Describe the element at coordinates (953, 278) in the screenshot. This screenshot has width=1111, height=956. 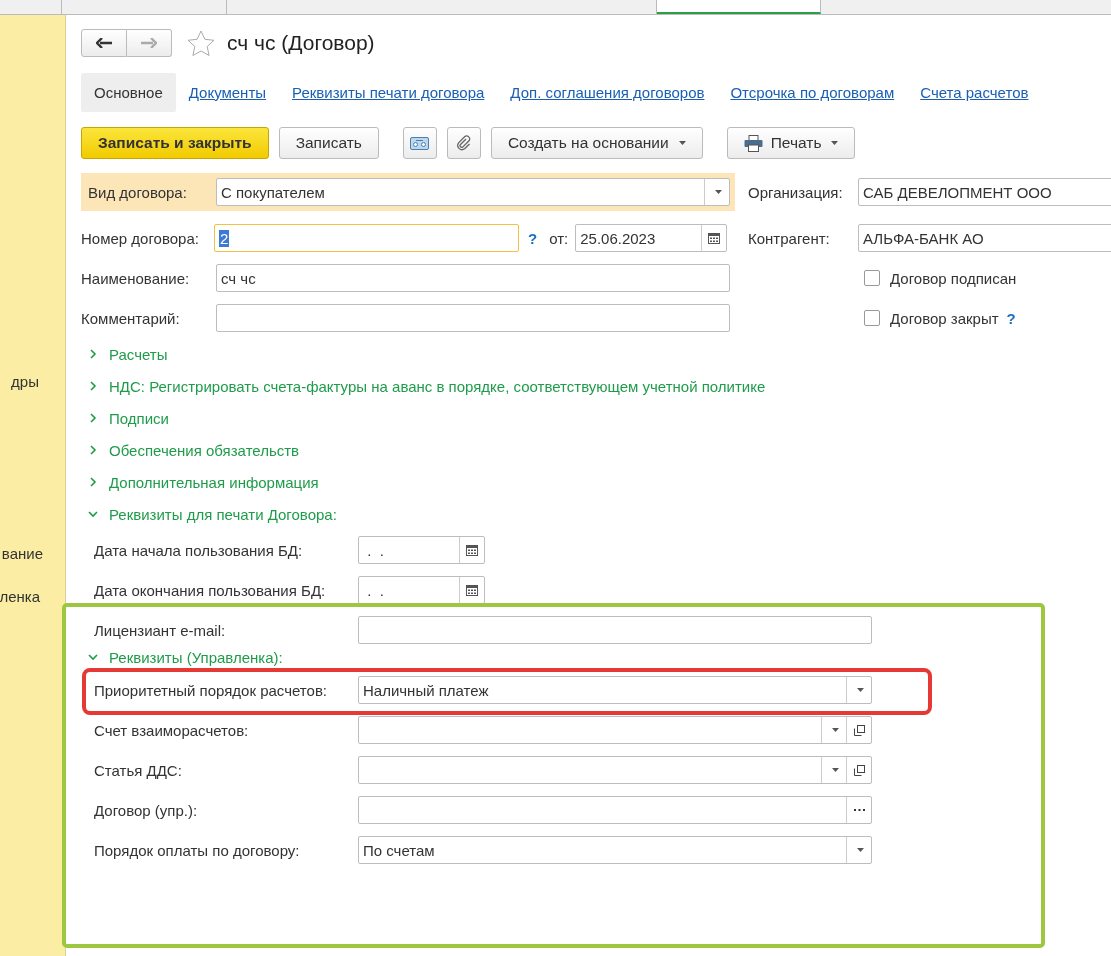
I see `checkbox-label: Договор подписан` at that location.